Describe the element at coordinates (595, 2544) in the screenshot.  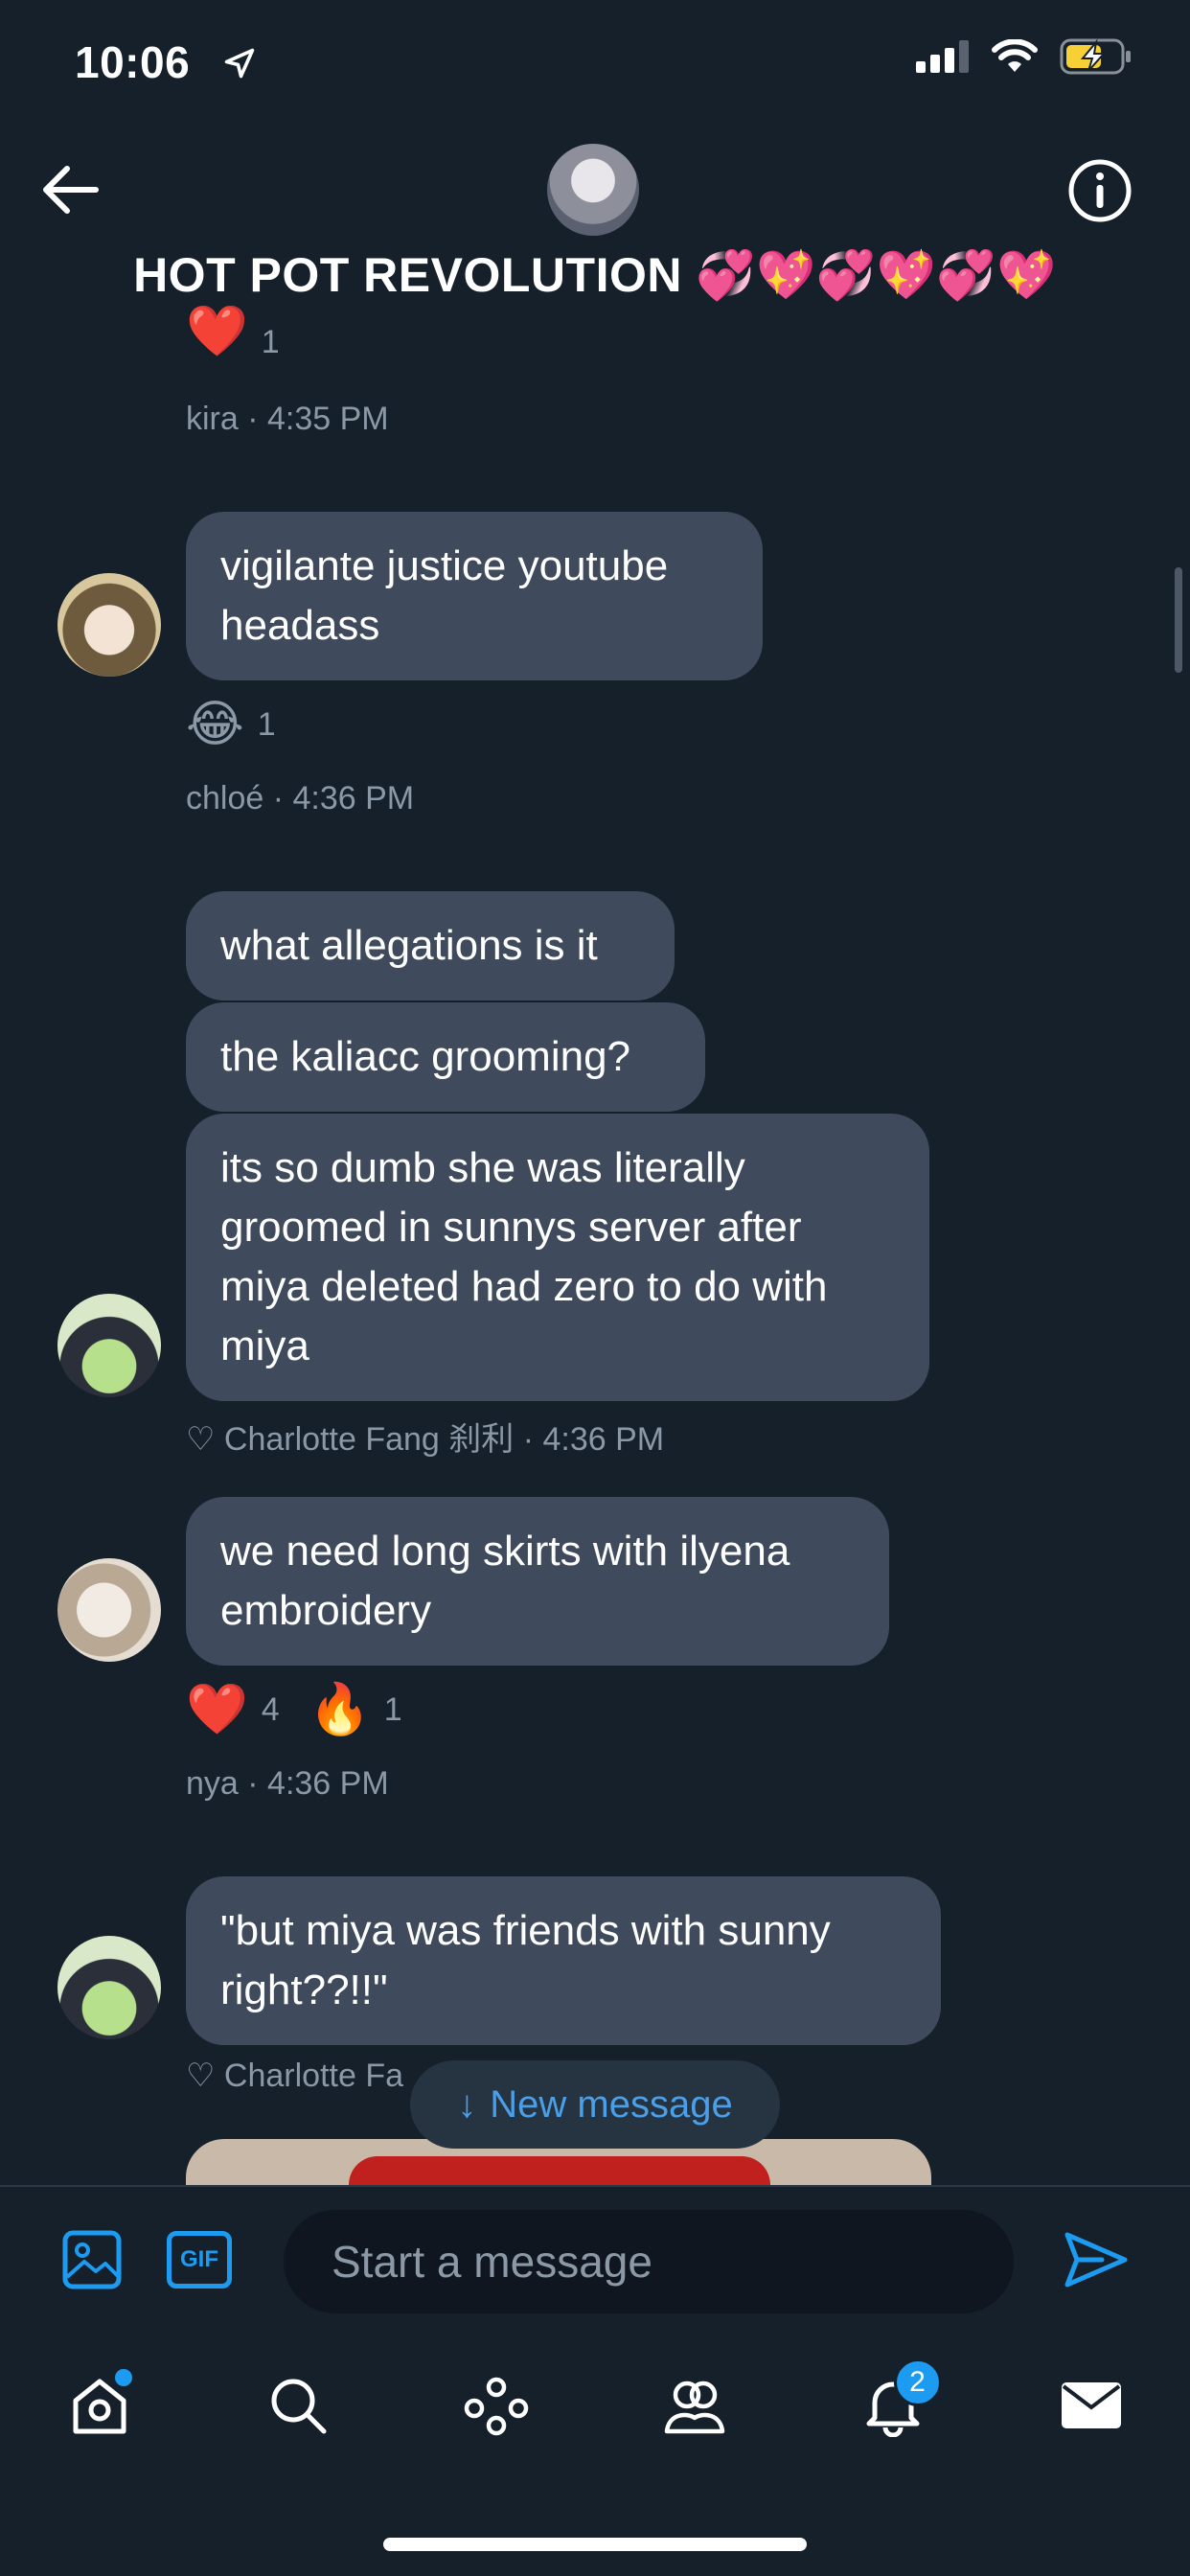
I see `home-indicator` at that location.